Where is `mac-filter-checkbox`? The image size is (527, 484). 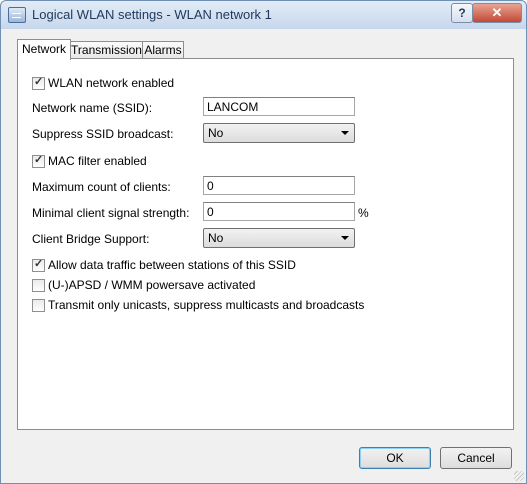 mac-filter-checkbox is located at coordinates (38, 160).